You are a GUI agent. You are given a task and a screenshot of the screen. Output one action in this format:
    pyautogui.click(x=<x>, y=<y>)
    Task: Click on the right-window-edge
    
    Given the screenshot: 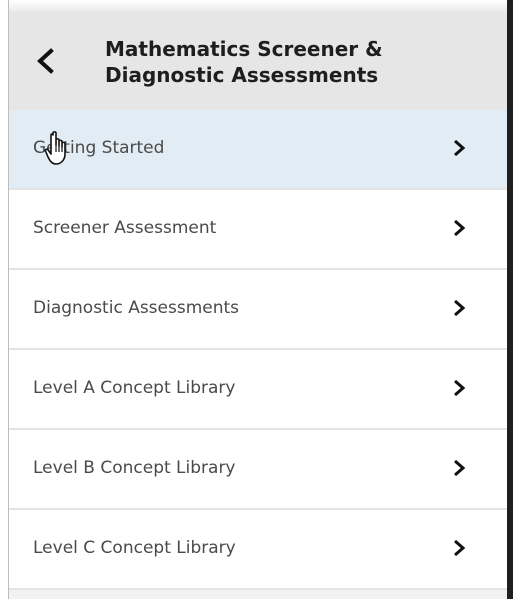 What is the action you would take?
    pyautogui.click(x=510, y=299)
    